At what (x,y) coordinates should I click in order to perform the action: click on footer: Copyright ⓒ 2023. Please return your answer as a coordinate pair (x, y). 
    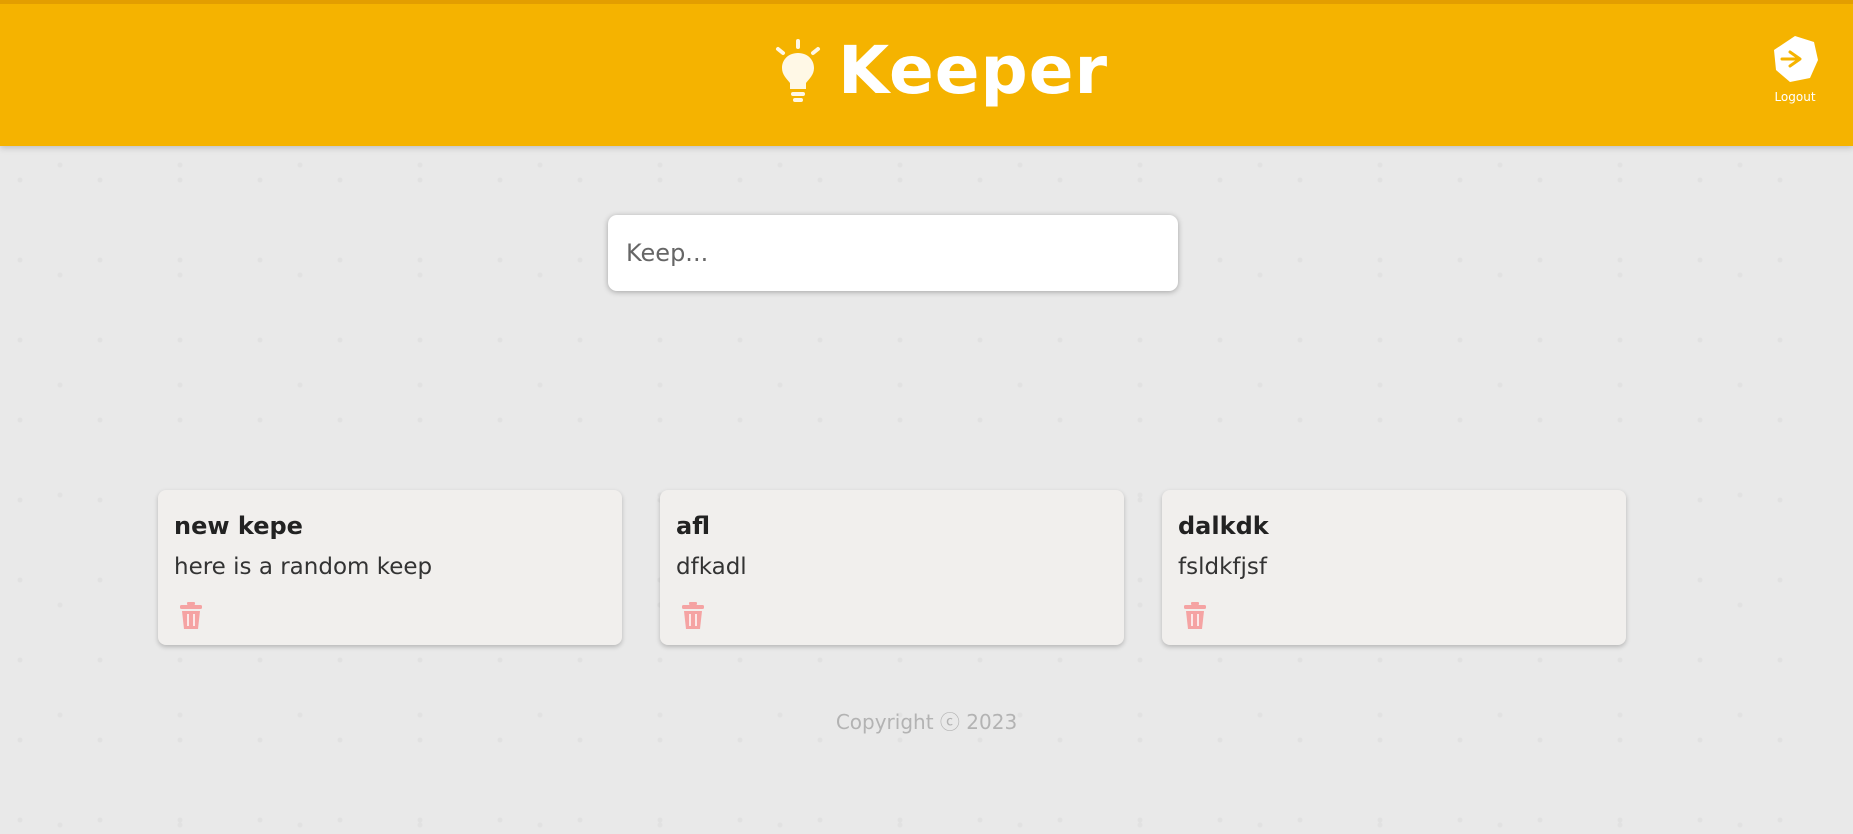
    Looking at the image, I should click on (926, 720).